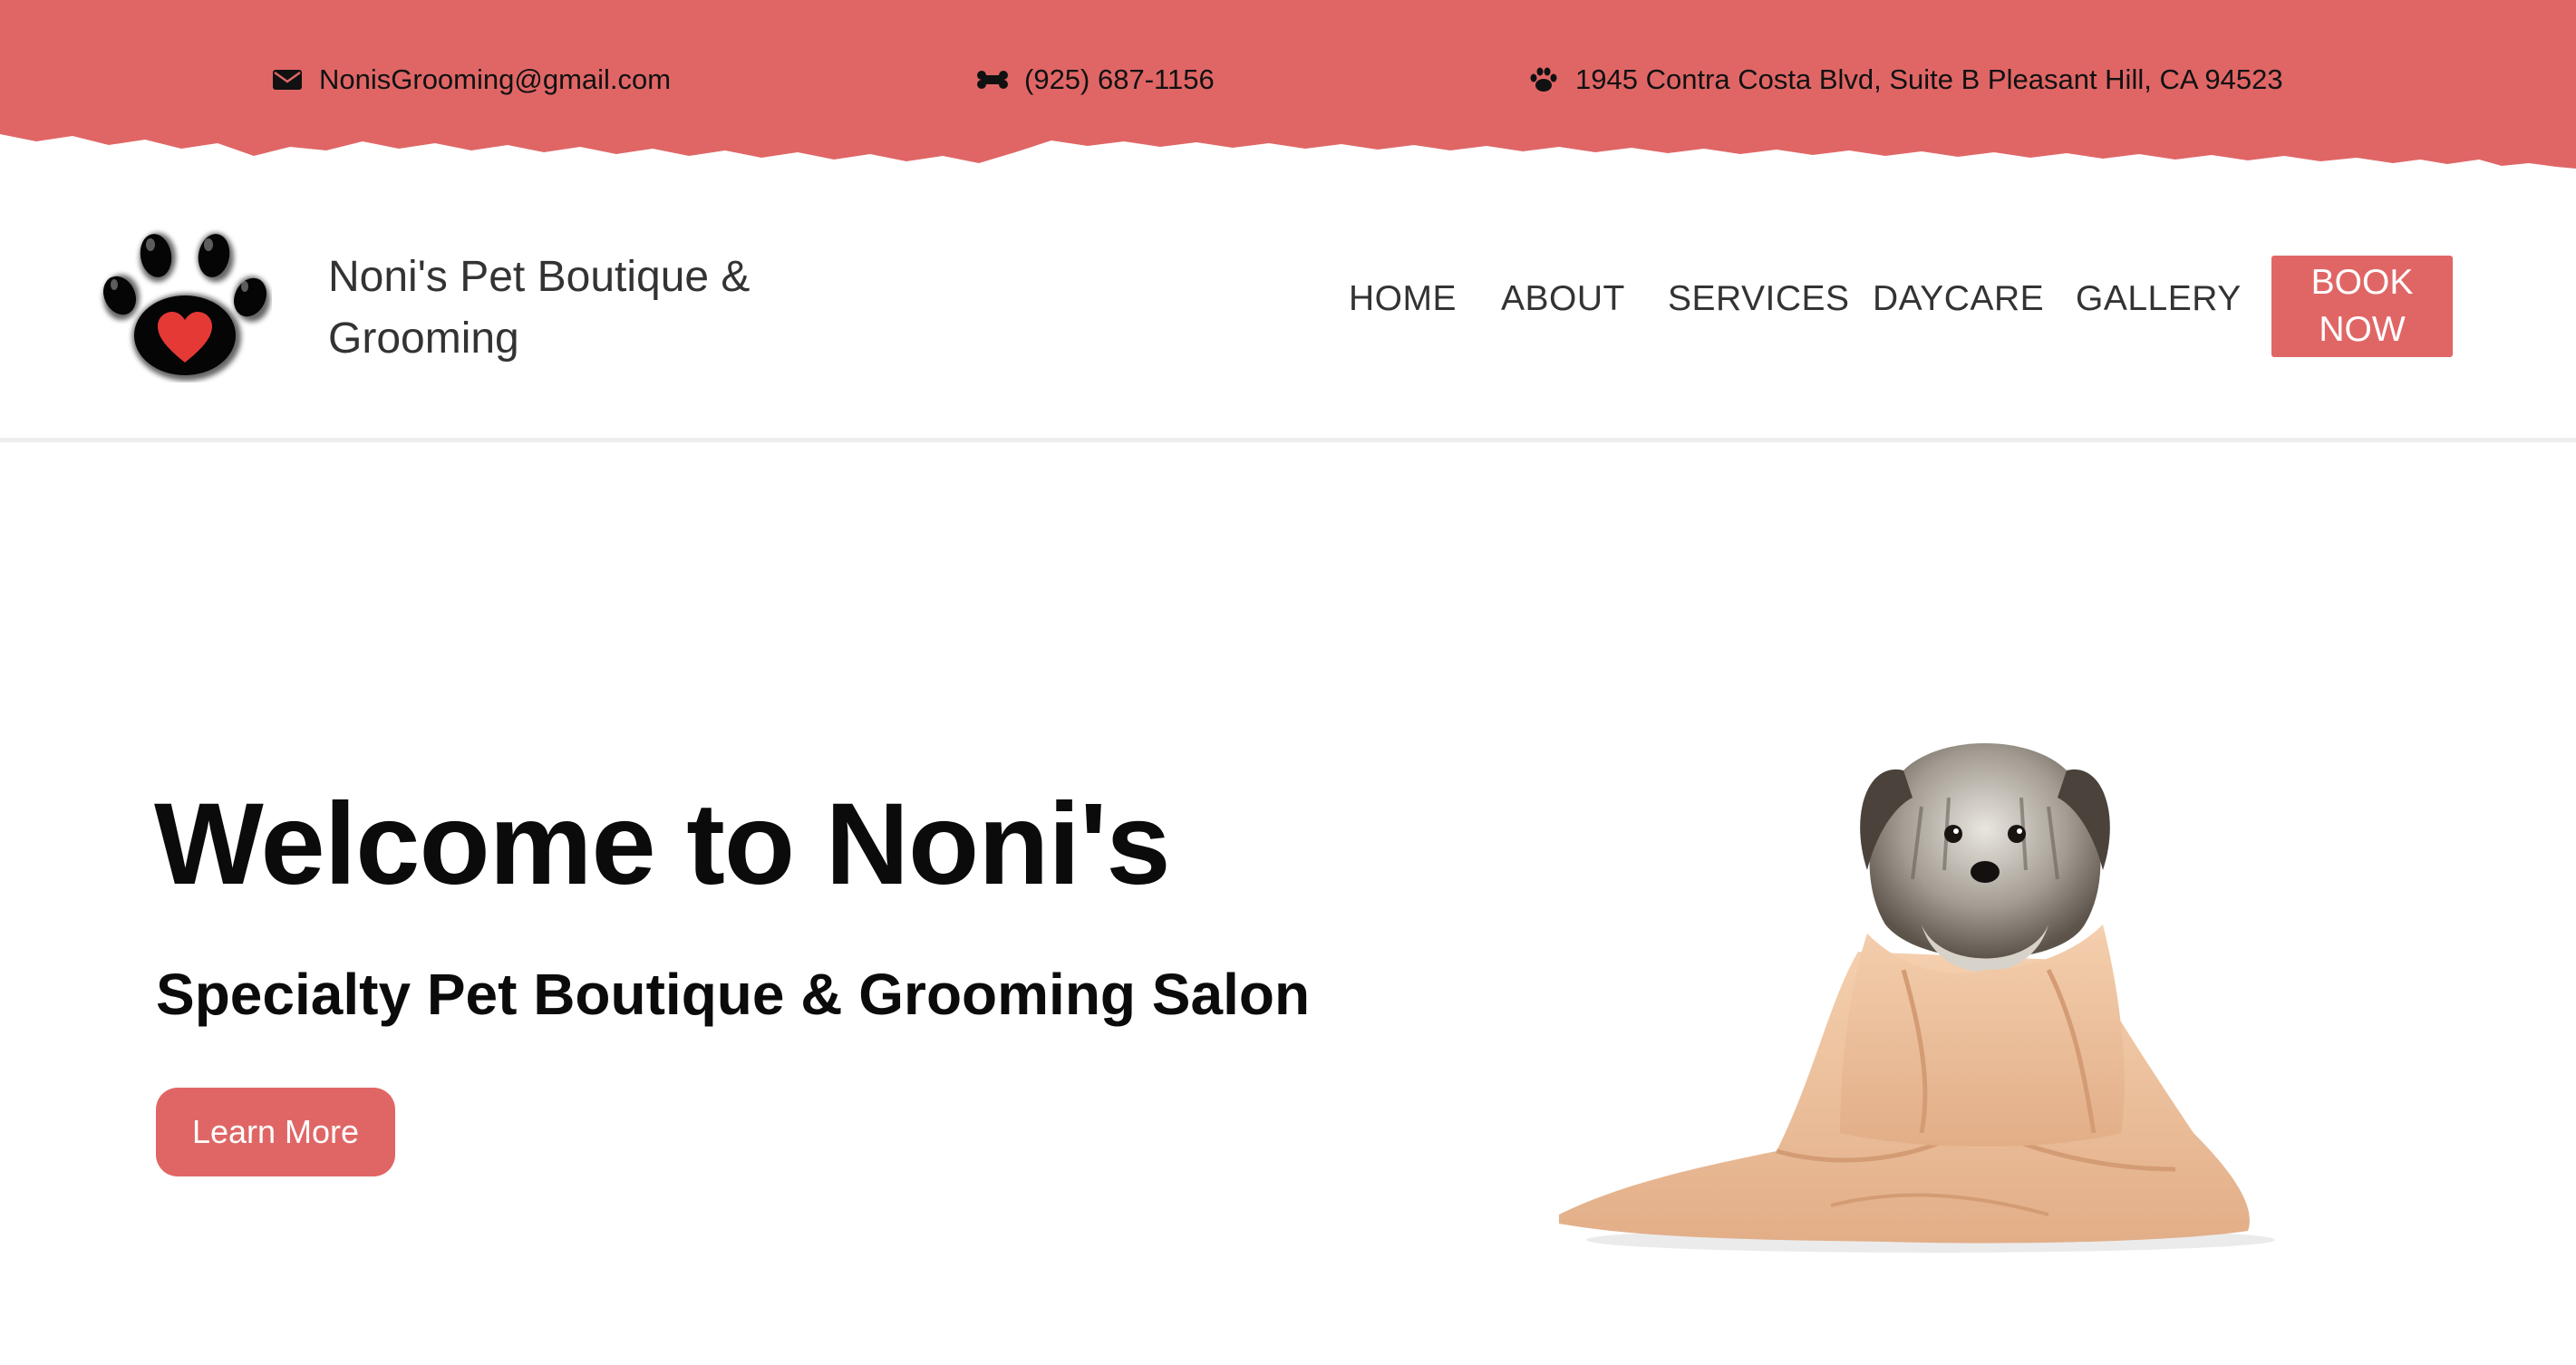 This screenshot has height=1365, width=2576. Describe the element at coordinates (2362, 329) in the screenshot. I see `book-now-line2: NOW` at that location.